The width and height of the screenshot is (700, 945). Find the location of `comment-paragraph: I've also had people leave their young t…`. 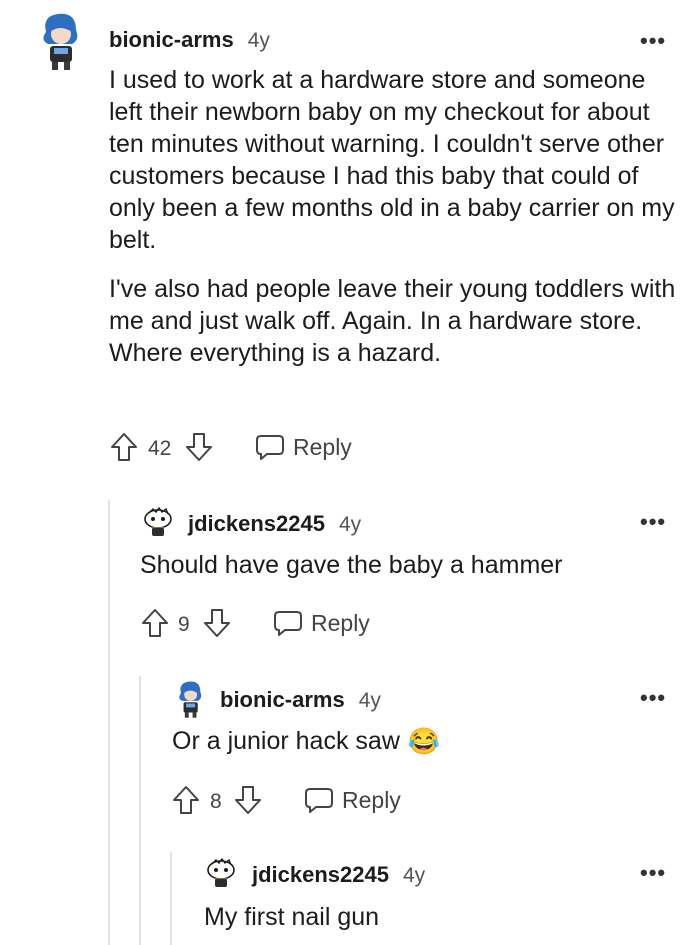

comment-paragraph: I've also had people leave their young t… is located at coordinates (392, 321).